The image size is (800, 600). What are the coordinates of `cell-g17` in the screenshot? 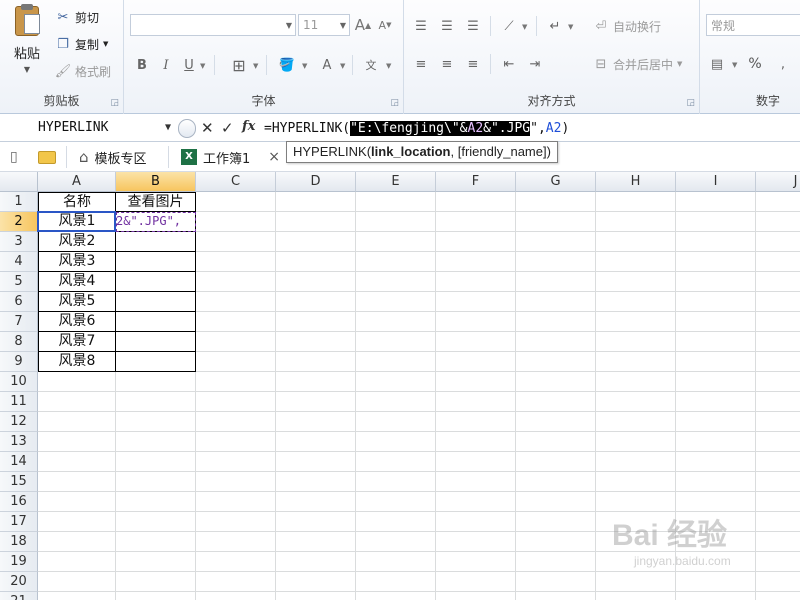 It's located at (556, 522).